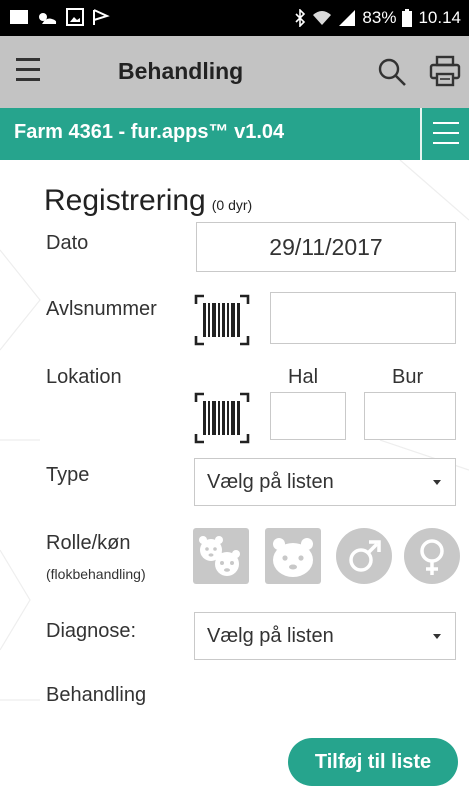 The width and height of the screenshot is (469, 797). I want to click on status-right: 83% 10.14, so click(377, 18).